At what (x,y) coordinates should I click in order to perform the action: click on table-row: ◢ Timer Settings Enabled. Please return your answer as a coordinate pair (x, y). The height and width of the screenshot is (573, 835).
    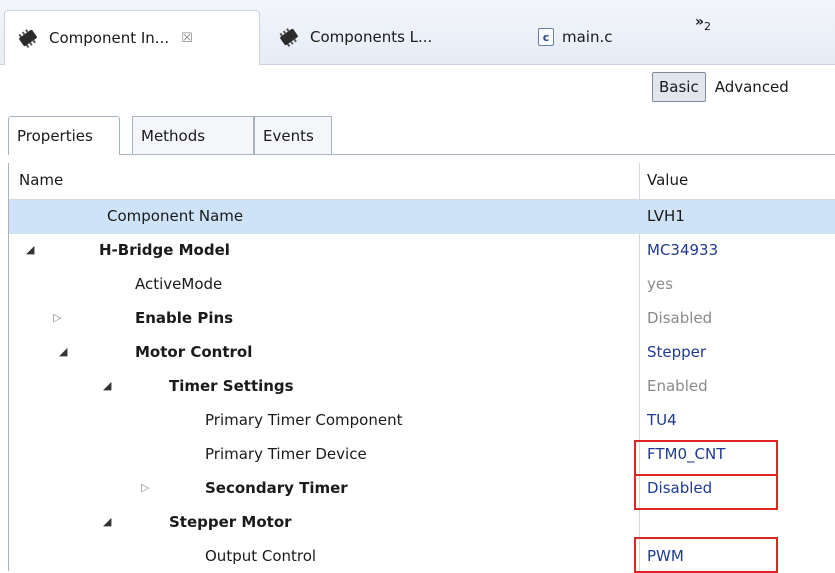
    Looking at the image, I should click on (422, 387).